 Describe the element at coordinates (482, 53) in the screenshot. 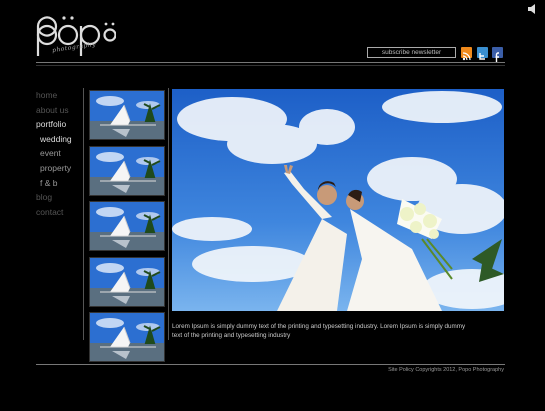

I see `twitter-icon` at that location.